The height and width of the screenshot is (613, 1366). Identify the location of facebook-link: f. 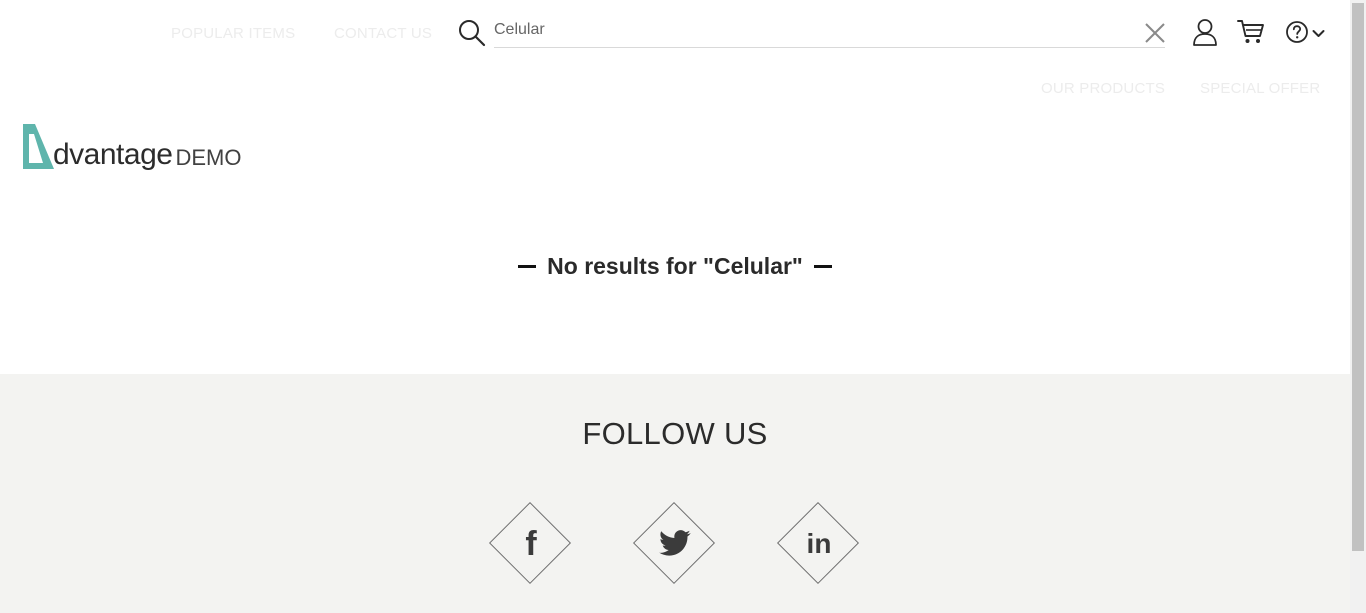
(530, 543).